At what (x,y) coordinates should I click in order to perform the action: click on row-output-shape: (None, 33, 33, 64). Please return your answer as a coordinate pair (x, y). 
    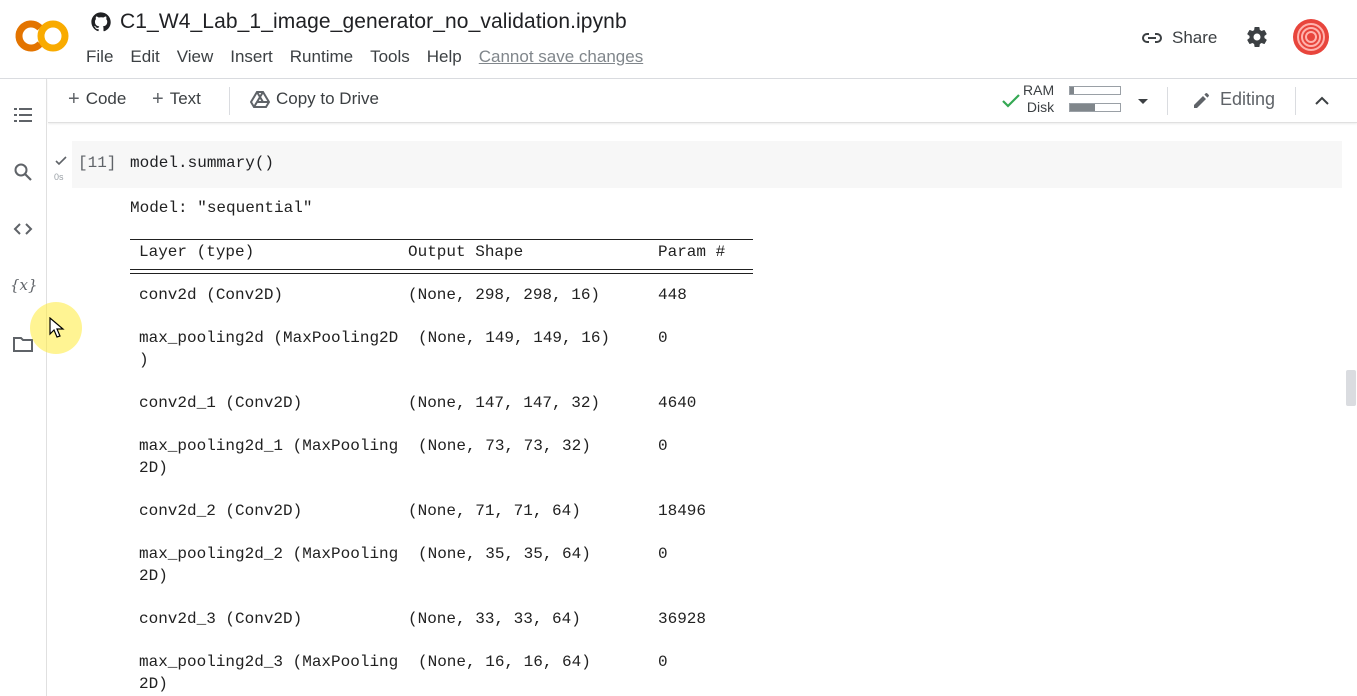
    Looking at the image, I should click on (494, 619).